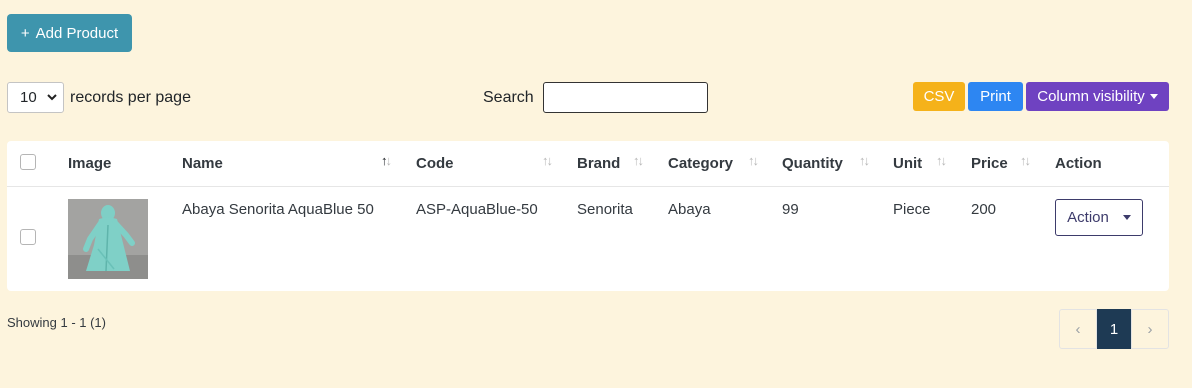 The image size is (1192, 388). Describe the element at coordinates (202, 163) in the screenshot. I see `header-name: Name` at that location.